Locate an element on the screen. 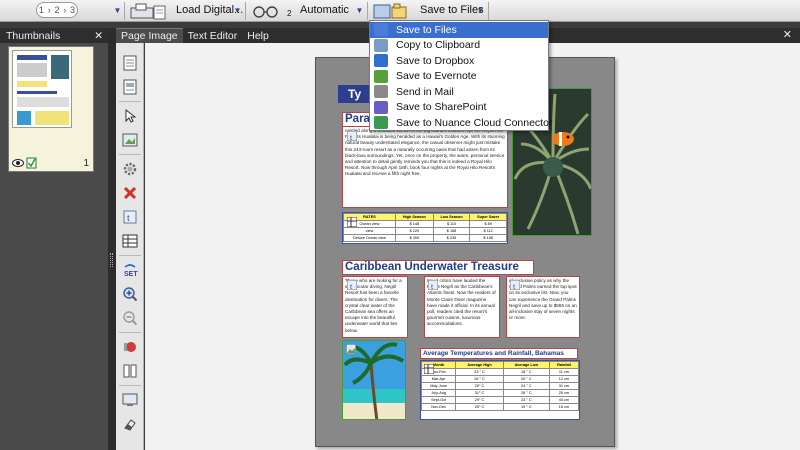  zoom-out-icon is located at coordinates (130, 318).